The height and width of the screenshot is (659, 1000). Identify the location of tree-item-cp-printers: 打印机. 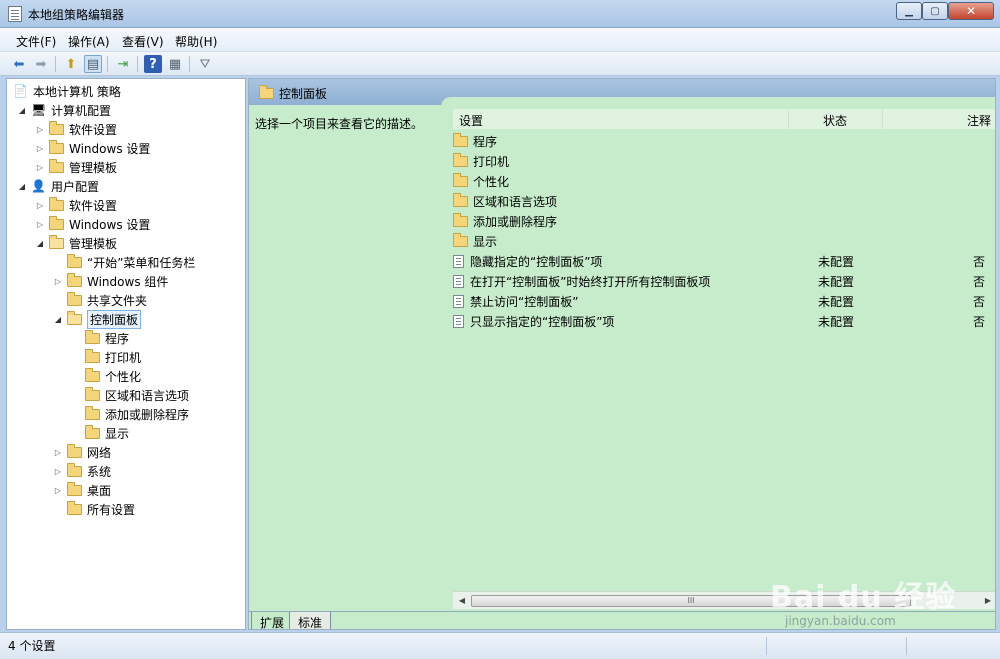
(113, 357).